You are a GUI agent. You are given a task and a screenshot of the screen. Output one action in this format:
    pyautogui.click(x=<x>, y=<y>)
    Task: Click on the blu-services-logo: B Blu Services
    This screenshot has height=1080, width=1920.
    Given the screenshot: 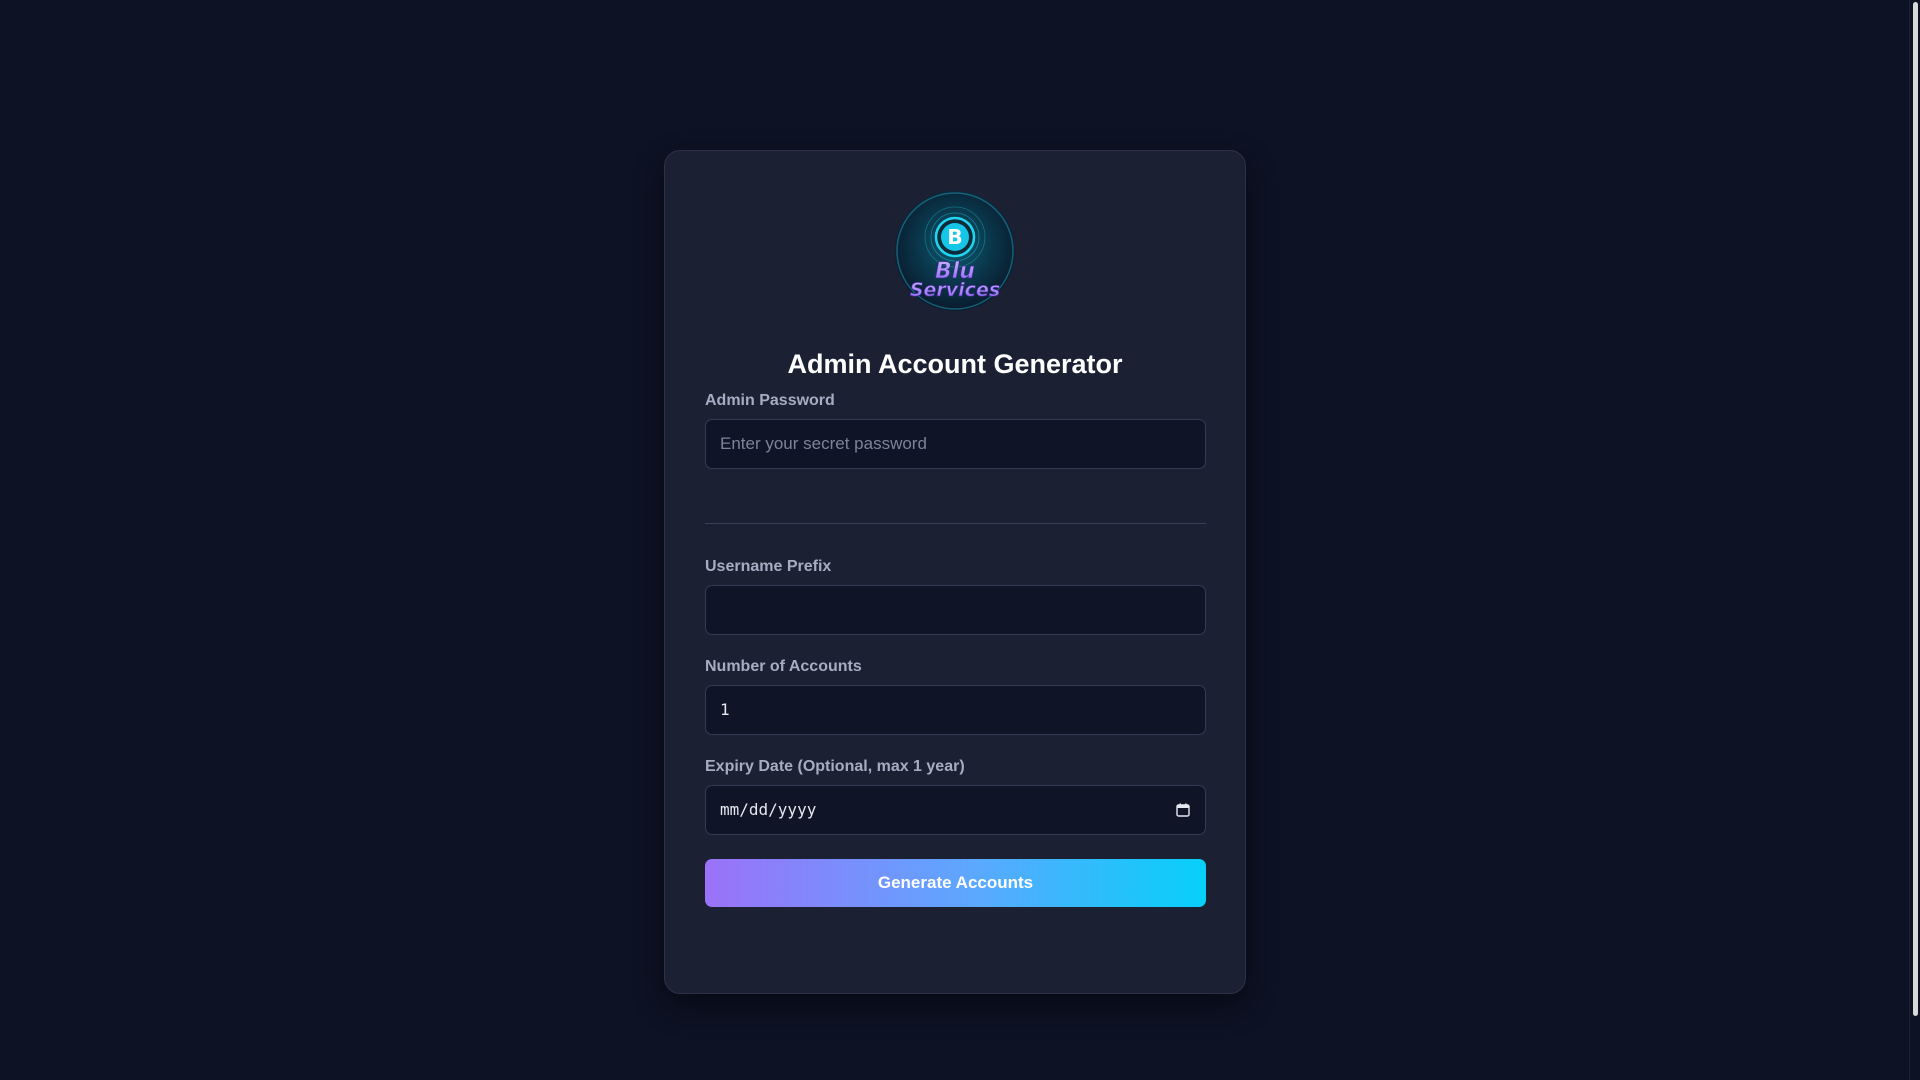 What is the action you would take?
    pyautogui.click(x=955, y=251)
    